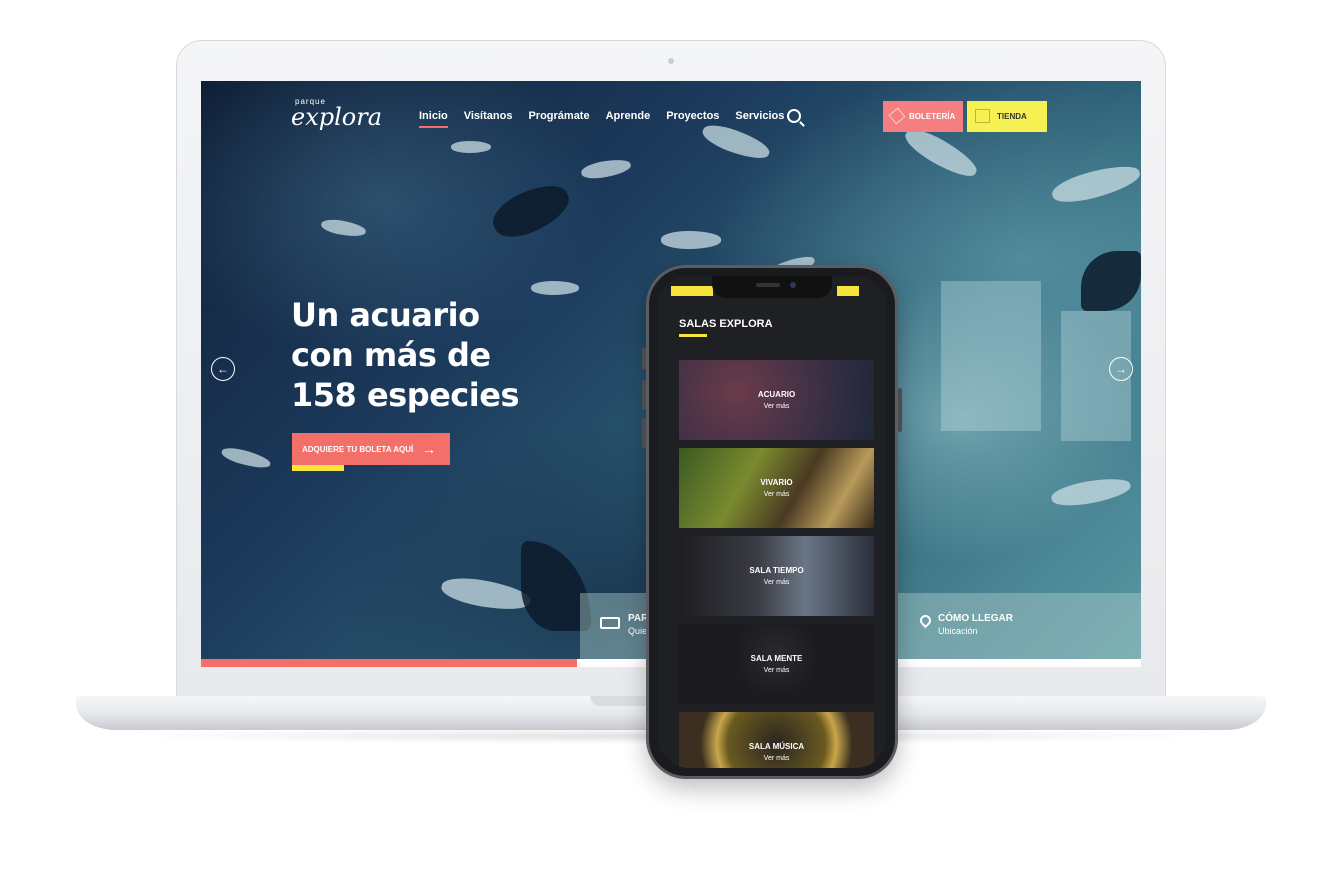 This screenshot has width=1344, height=894. I want to click on arrow-left-icon: ←, so click(223, 369).